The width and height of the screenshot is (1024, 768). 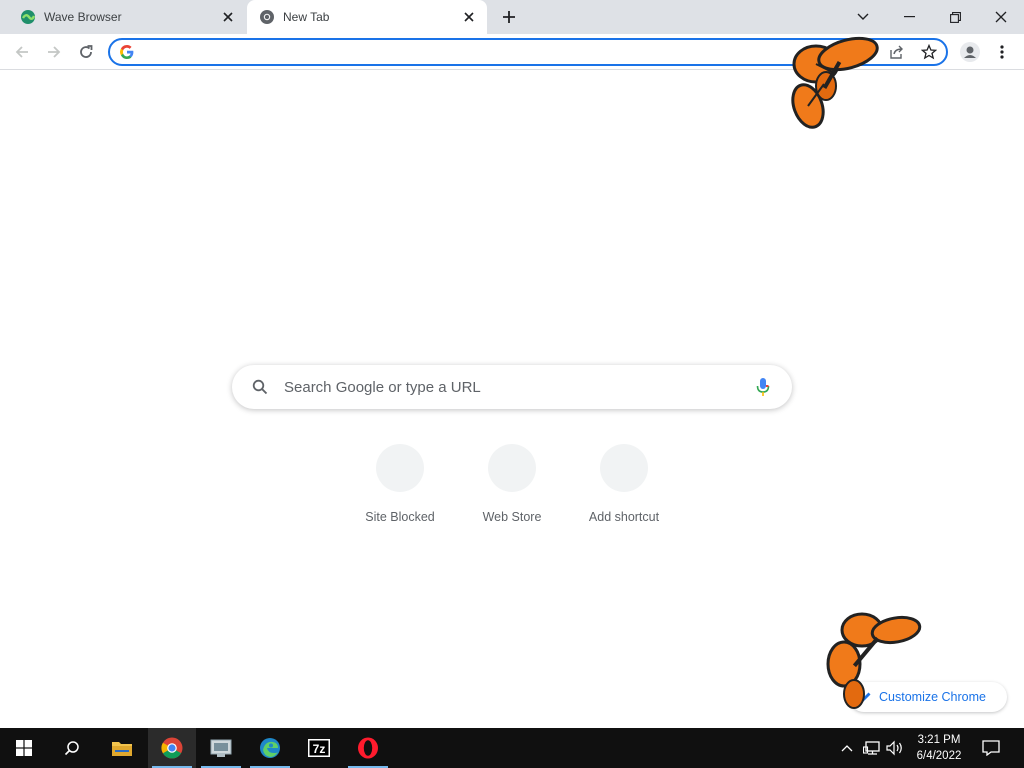 I want to click on avatar-icon, so click(x=970, y=52).